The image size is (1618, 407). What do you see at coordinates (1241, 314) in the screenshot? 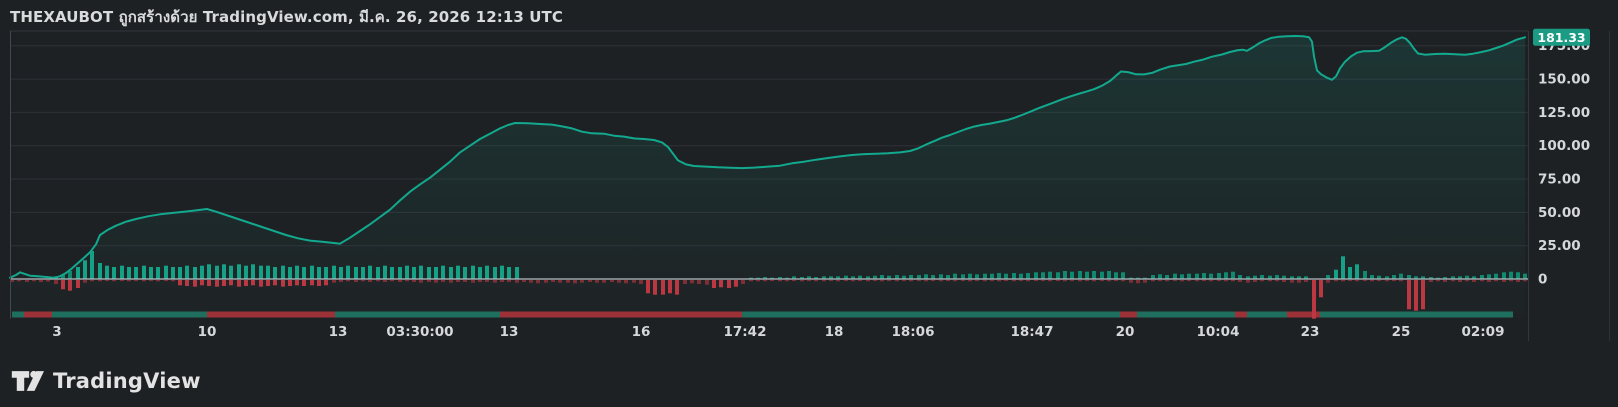
I see `position-strip-down` at bounding box center [1241, 314].